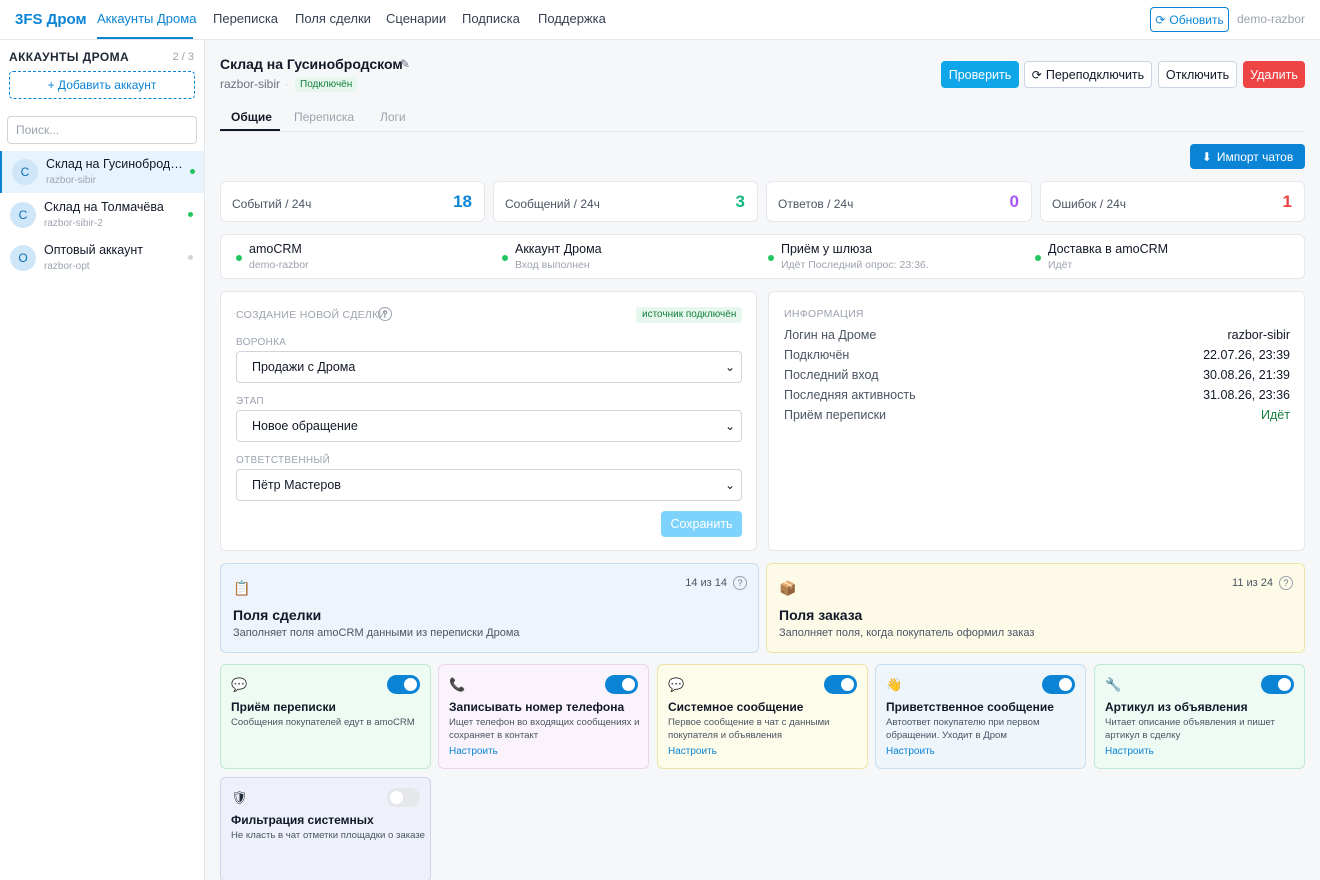 The image size is (1320, 880). Describe the element at coordinates (1036, 74) in the screenshot. I see `refresh-icon: ⟳` at that location.